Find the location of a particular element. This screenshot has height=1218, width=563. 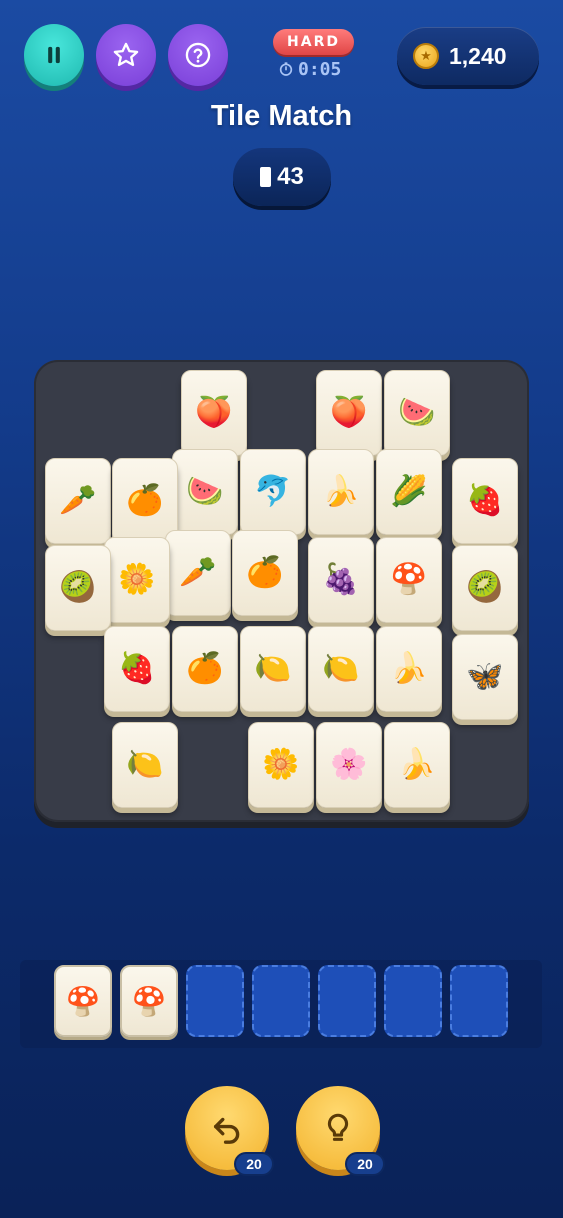

tiles-remaining-value: 43 is located at coordinates (290, 176).